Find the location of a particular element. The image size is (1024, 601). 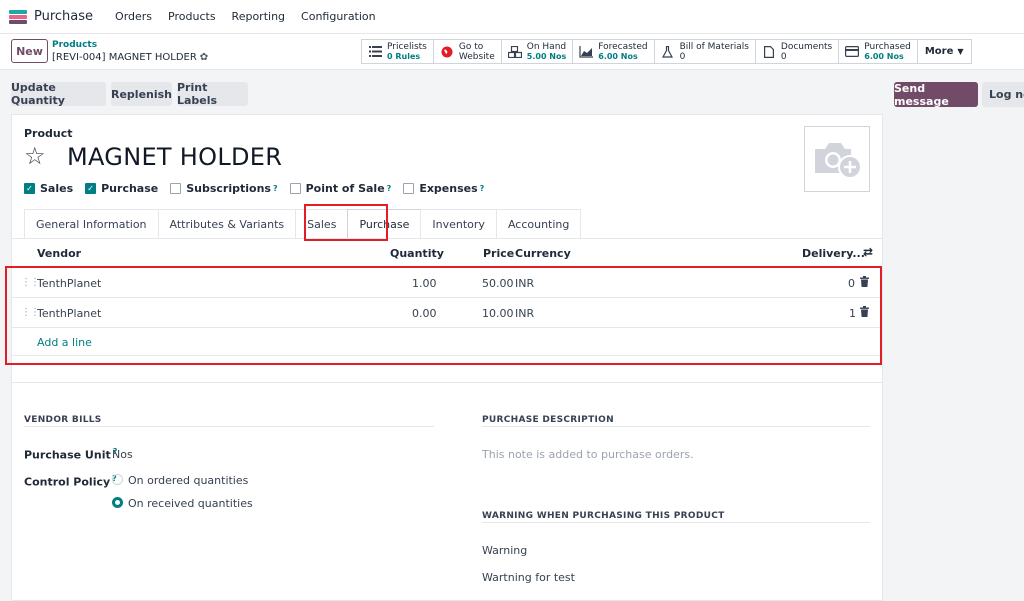

gear-icon: ✿ is located at coordinates (204, 57).